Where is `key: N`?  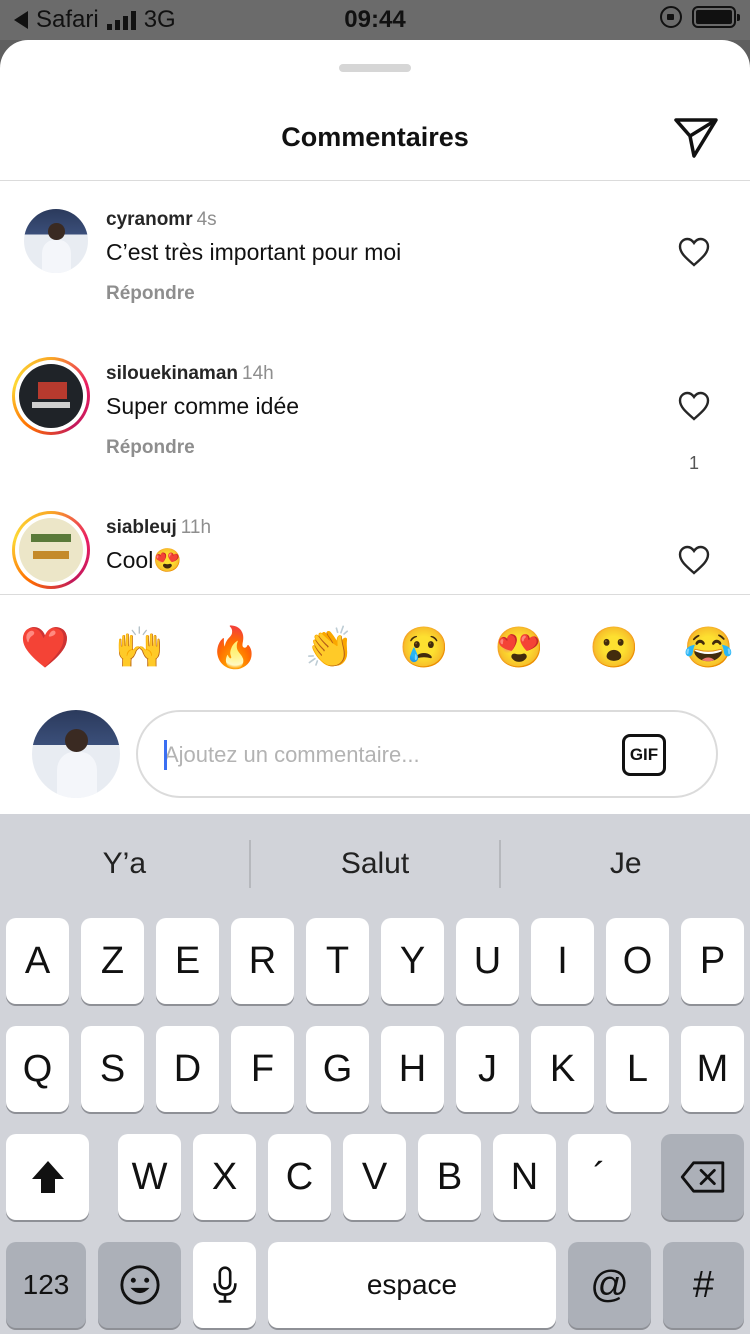 key: N is located at coordinates (524, 1177).